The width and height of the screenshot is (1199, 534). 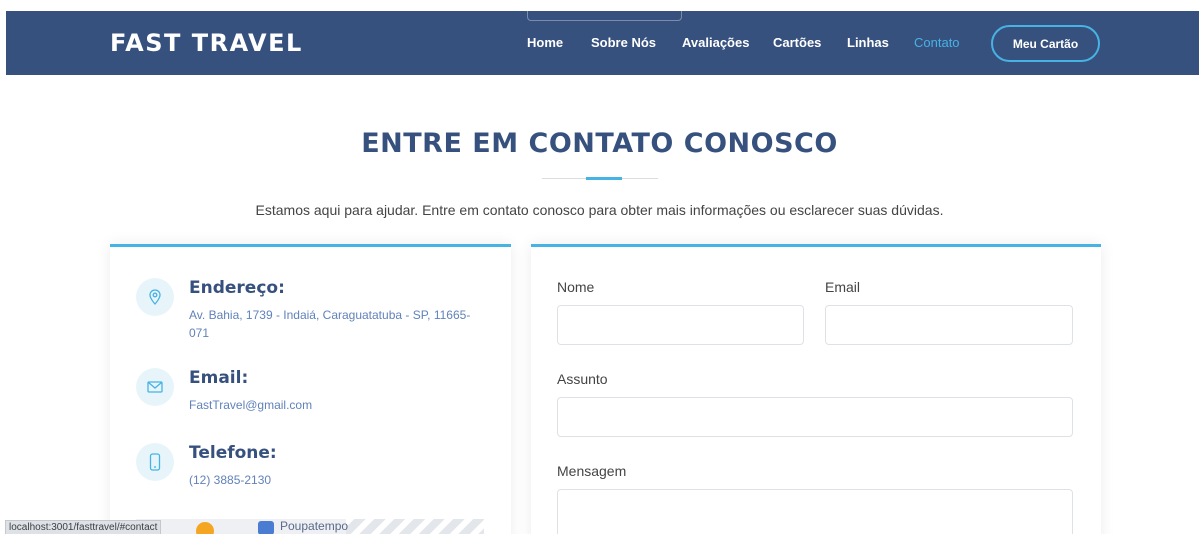 I want to click on status-bar-url: localhost:3001/fasttravel/#contact, so click(x=83, y=527).